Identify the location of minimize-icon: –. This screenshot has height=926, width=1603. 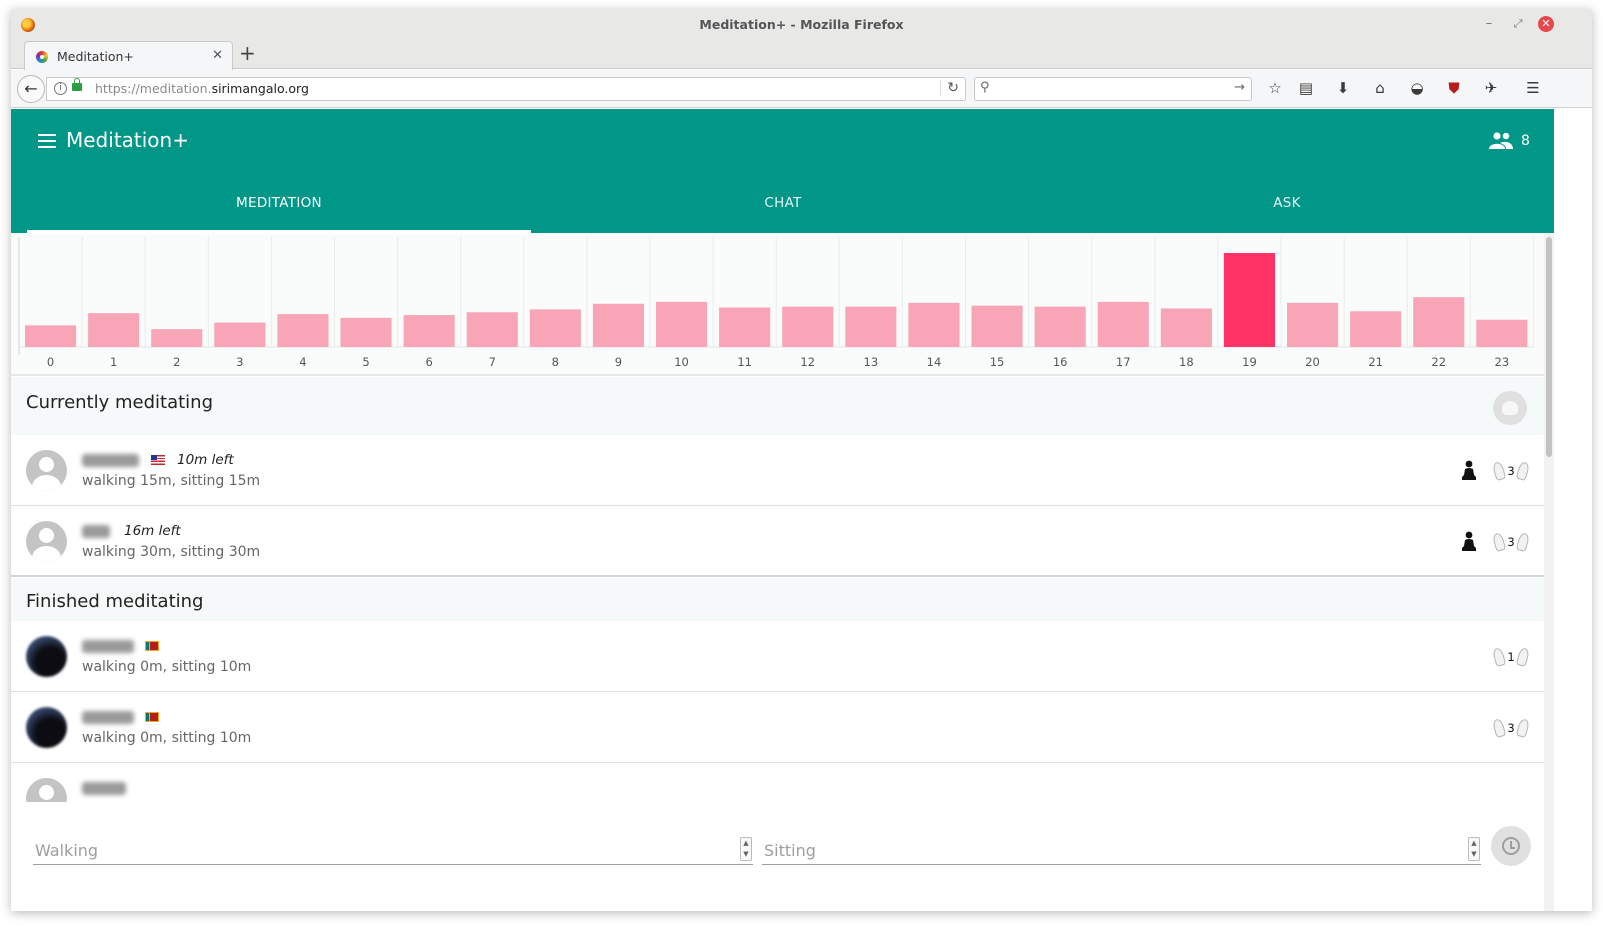
(1489, 24).